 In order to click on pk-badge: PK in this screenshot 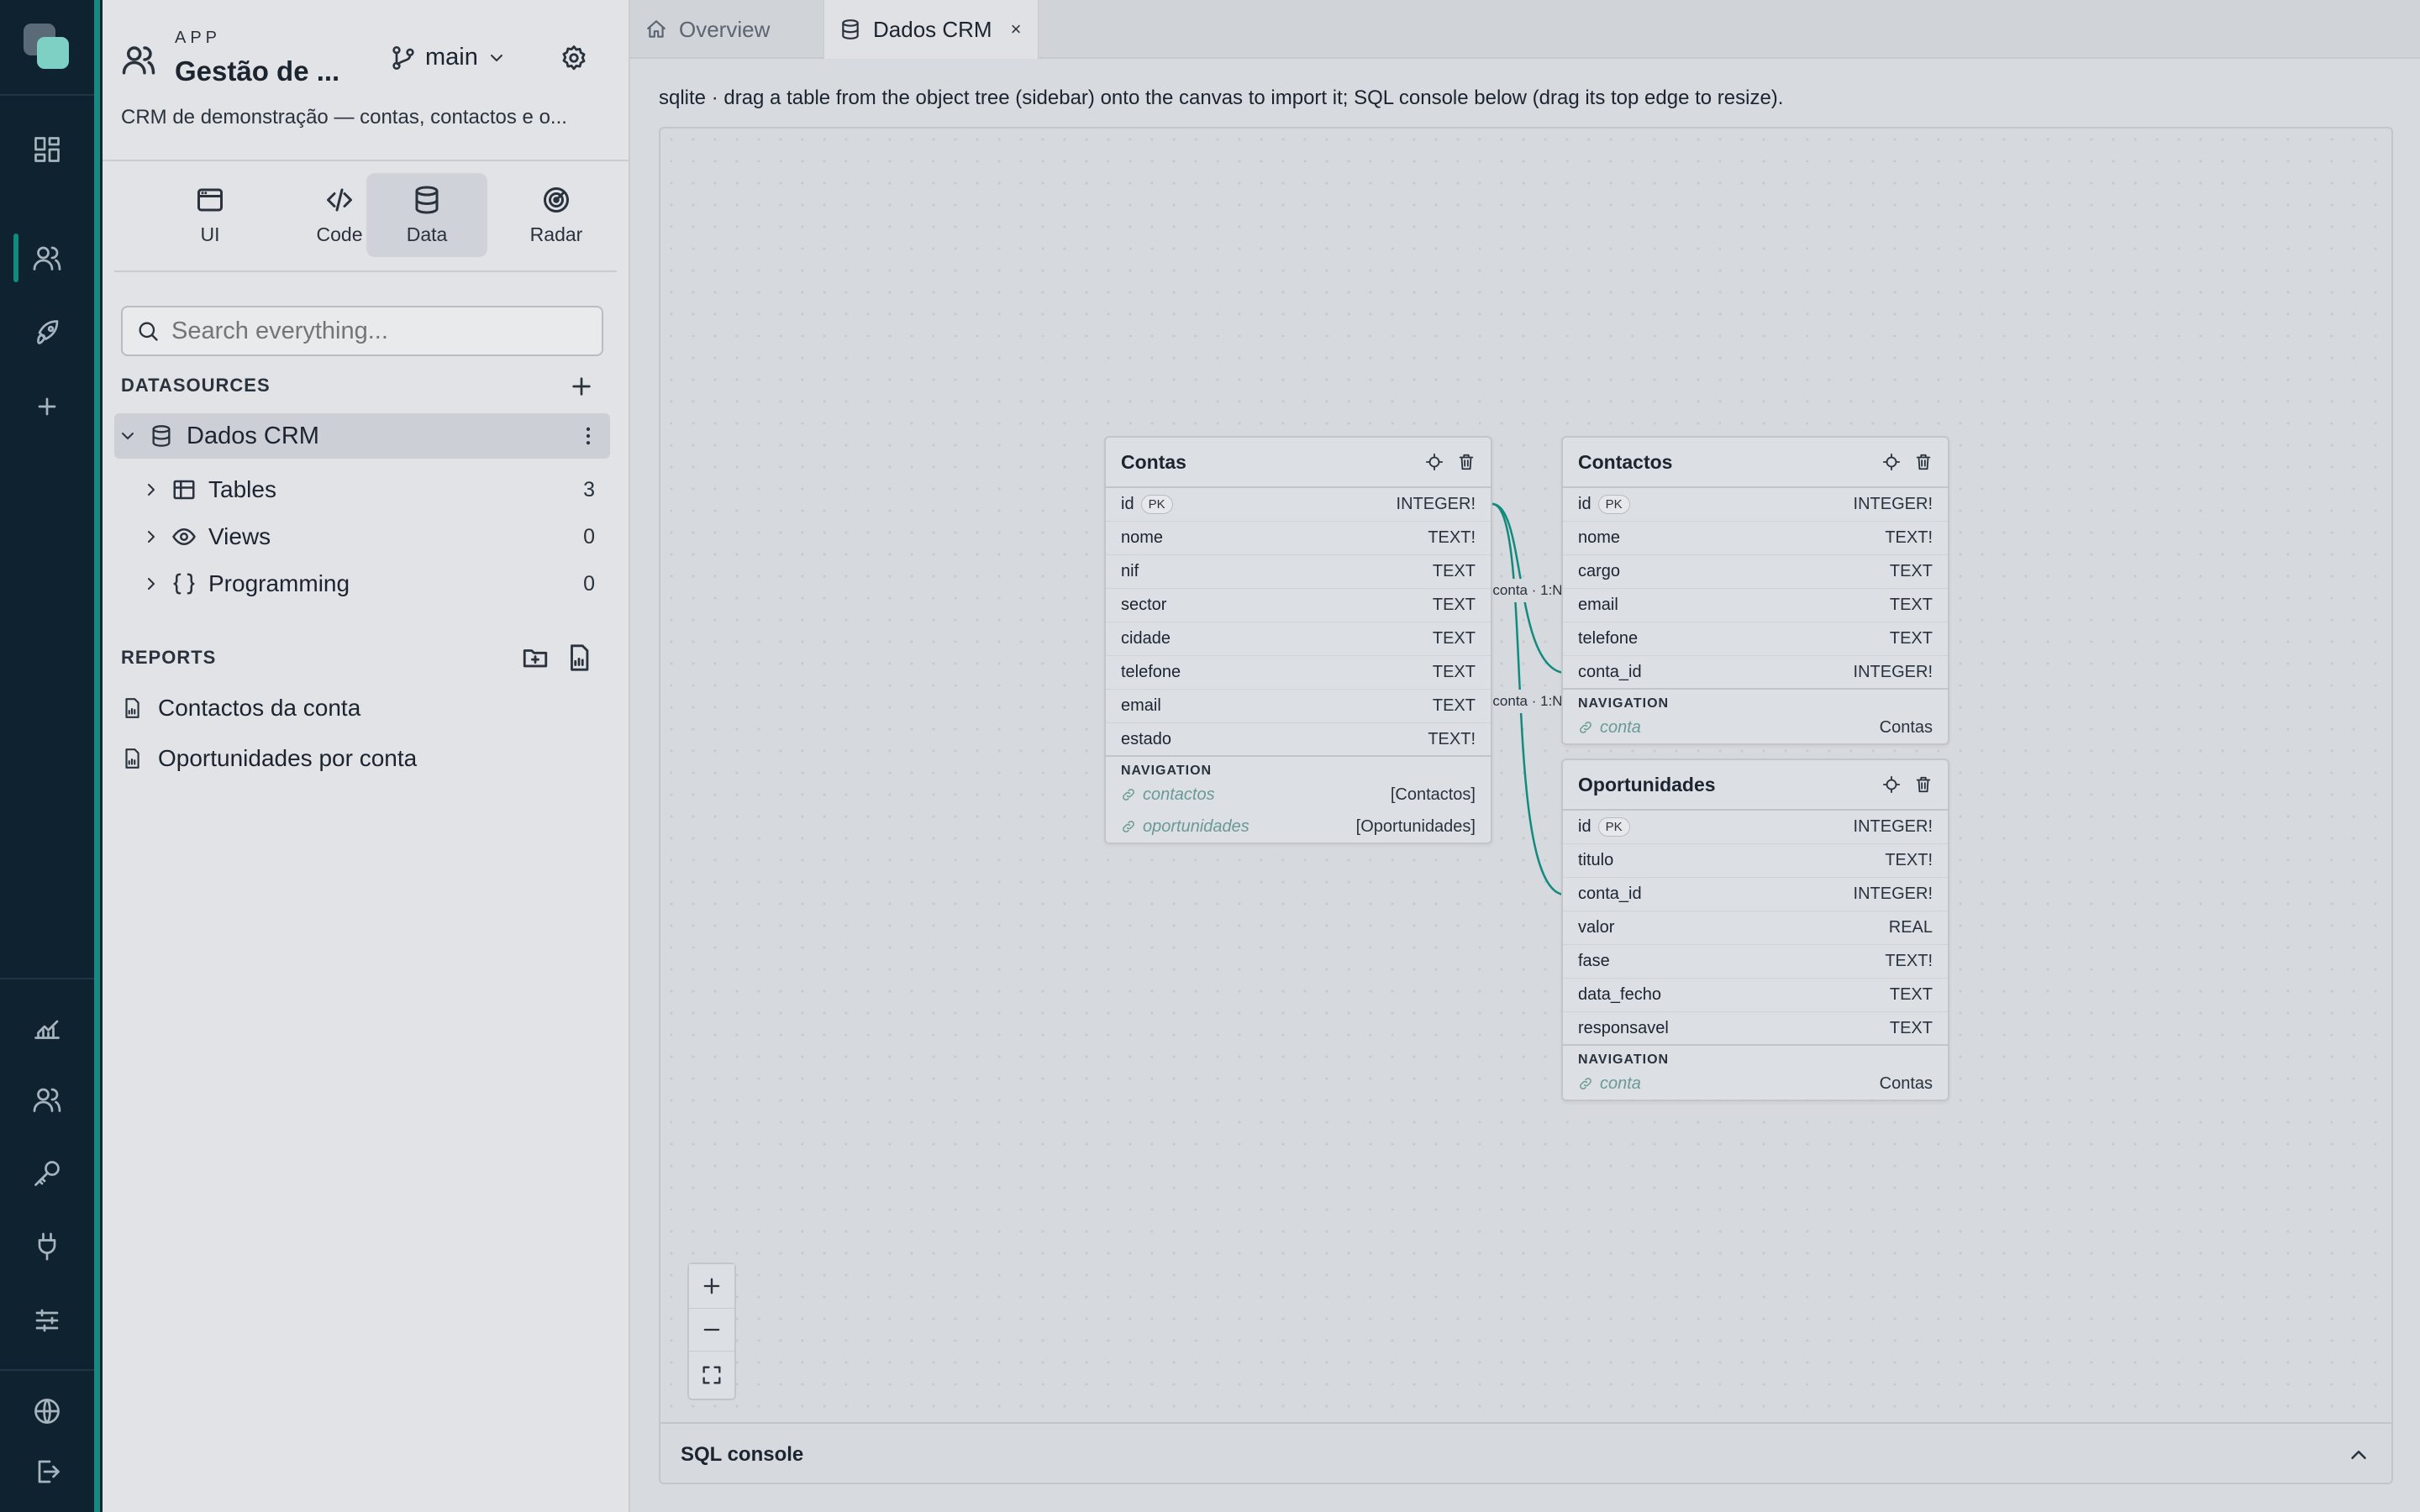, I will do `click(1614, 504)`.